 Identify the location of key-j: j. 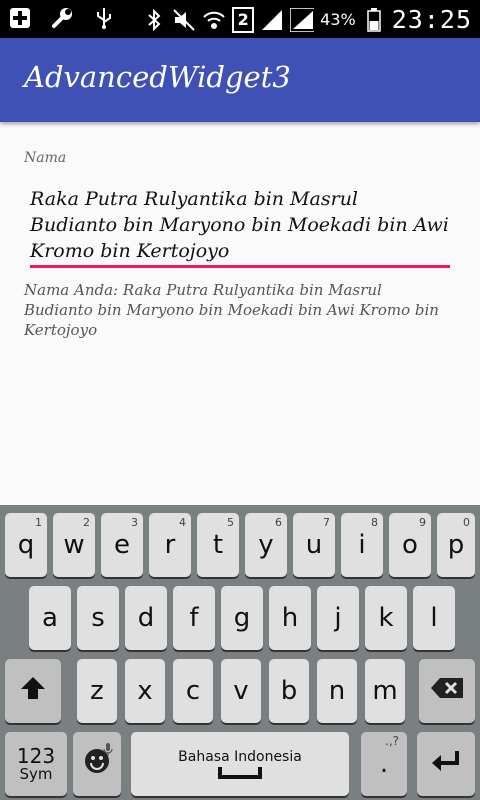
(338, 618).